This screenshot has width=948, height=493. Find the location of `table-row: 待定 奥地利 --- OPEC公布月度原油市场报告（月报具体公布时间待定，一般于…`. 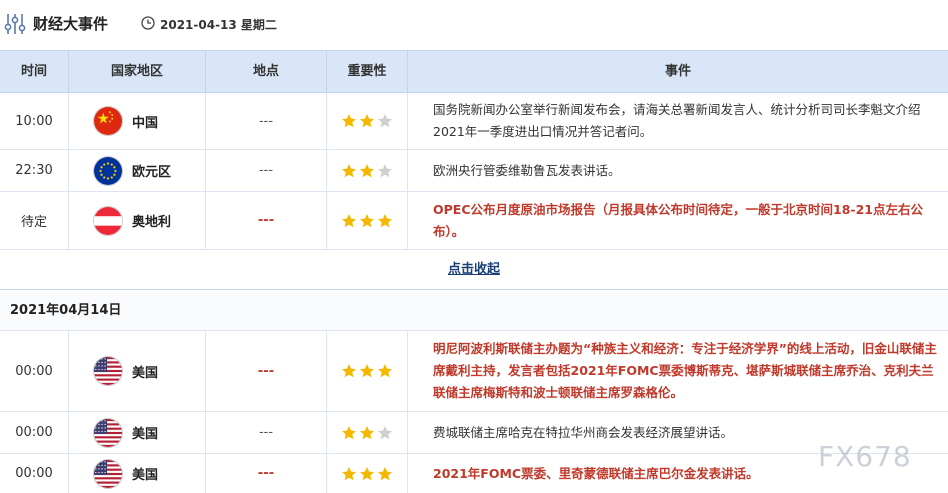

table-row: 待定 奥地利 --- OPEC公布月度原油市场报告（月报具体公布时间待定，一般于… is located at coordinates (474, 221).